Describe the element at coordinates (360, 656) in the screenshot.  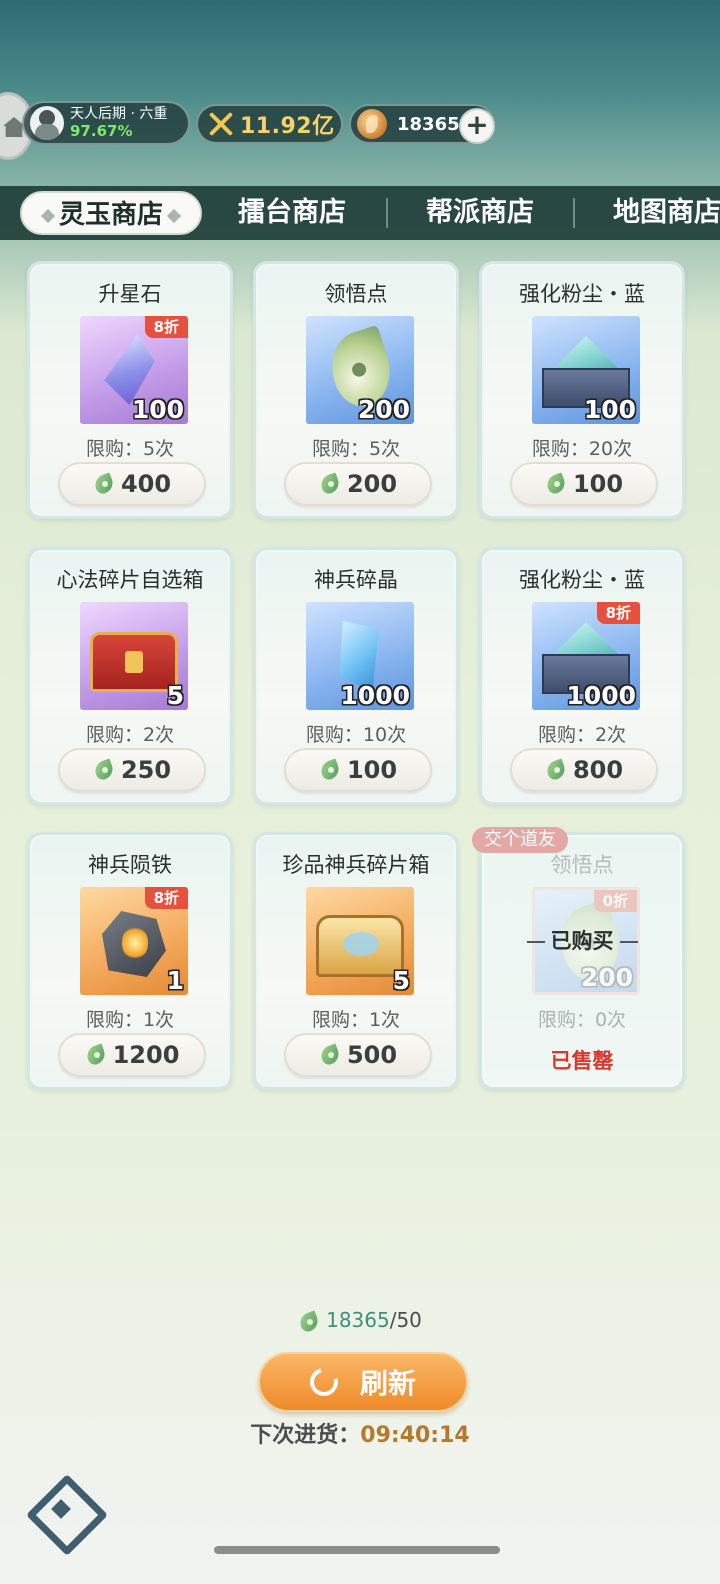
I see `item-image: 1000` at that location.